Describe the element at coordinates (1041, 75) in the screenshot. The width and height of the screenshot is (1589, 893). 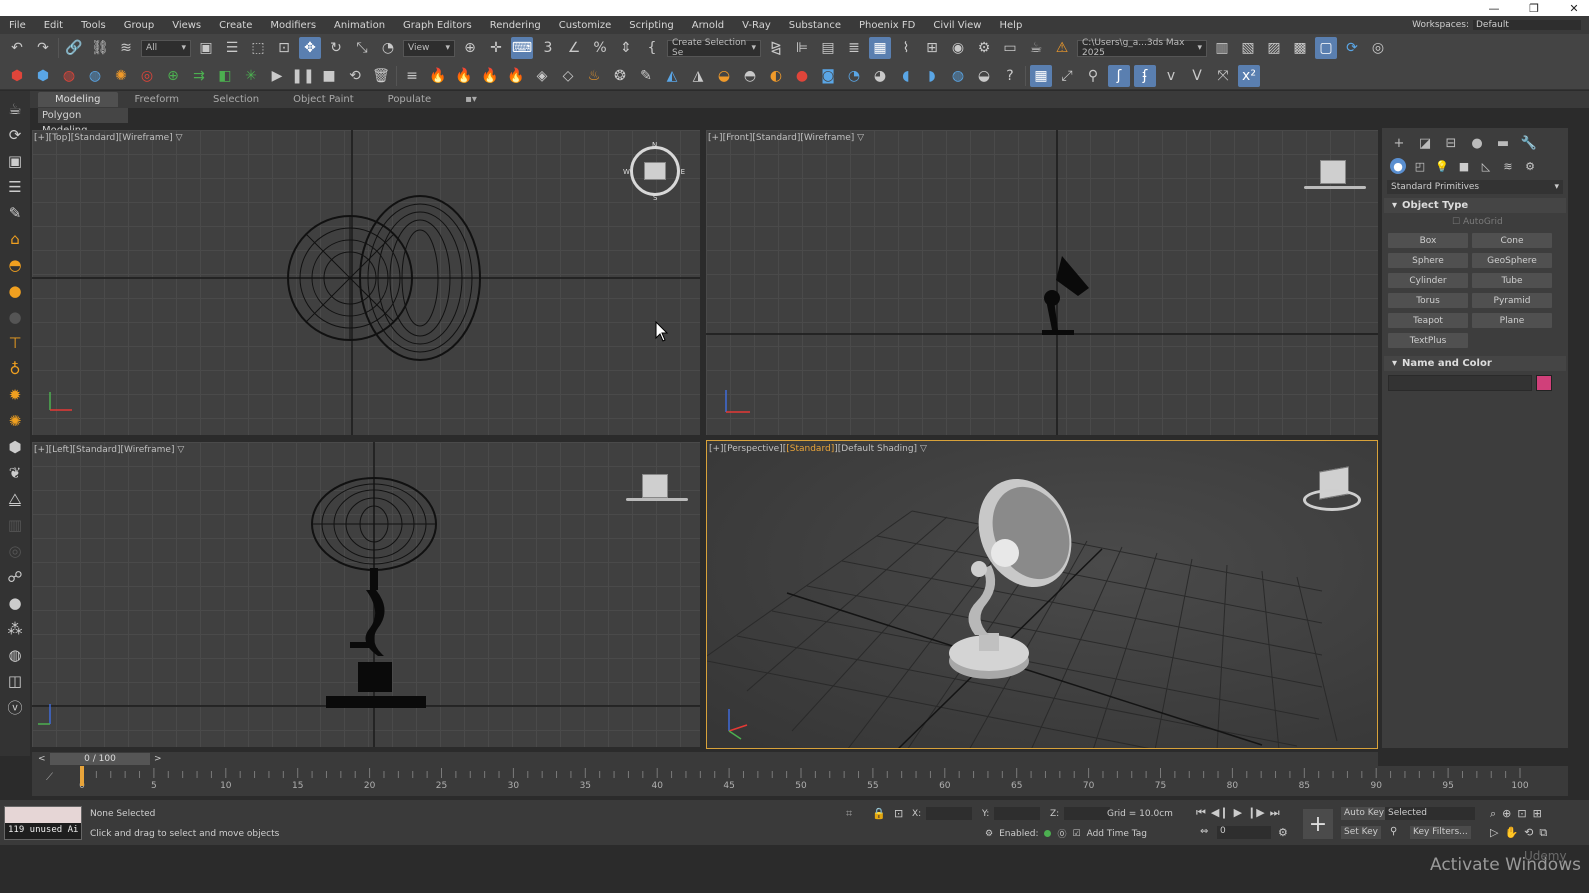
I see `grid-snap-icon: ▦` at that location.